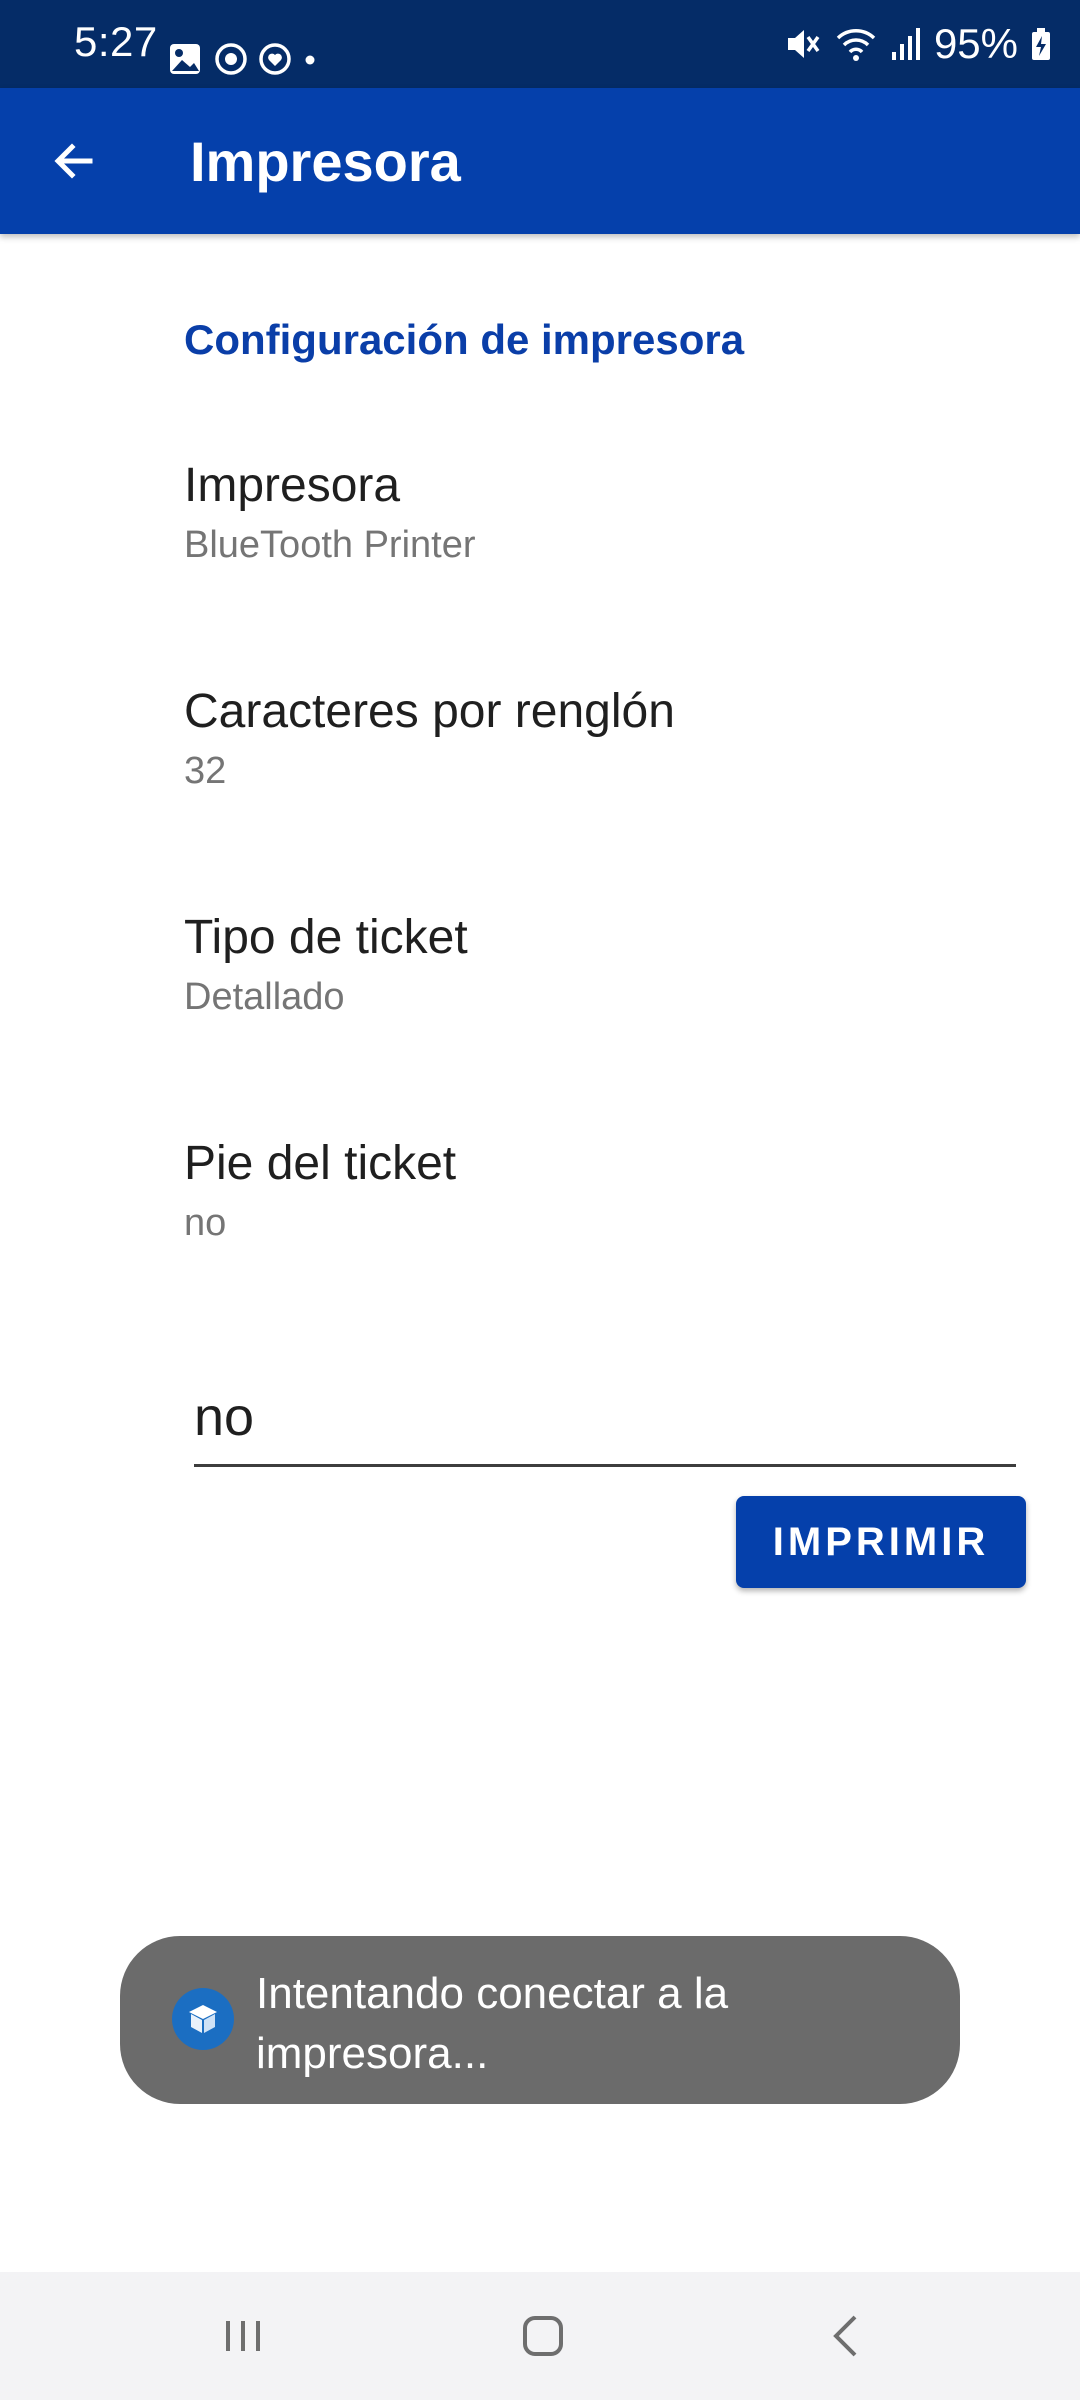  Describe the element at coordinates (264, 997) in the screenshot. I see `pref-summary: Detallado` at that location.